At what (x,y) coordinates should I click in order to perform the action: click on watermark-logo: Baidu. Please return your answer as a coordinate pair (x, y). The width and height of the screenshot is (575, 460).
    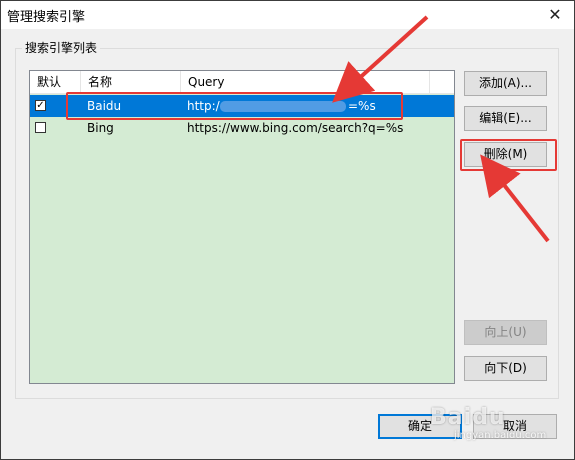
    Looking at the image, I should click on (468, 417).